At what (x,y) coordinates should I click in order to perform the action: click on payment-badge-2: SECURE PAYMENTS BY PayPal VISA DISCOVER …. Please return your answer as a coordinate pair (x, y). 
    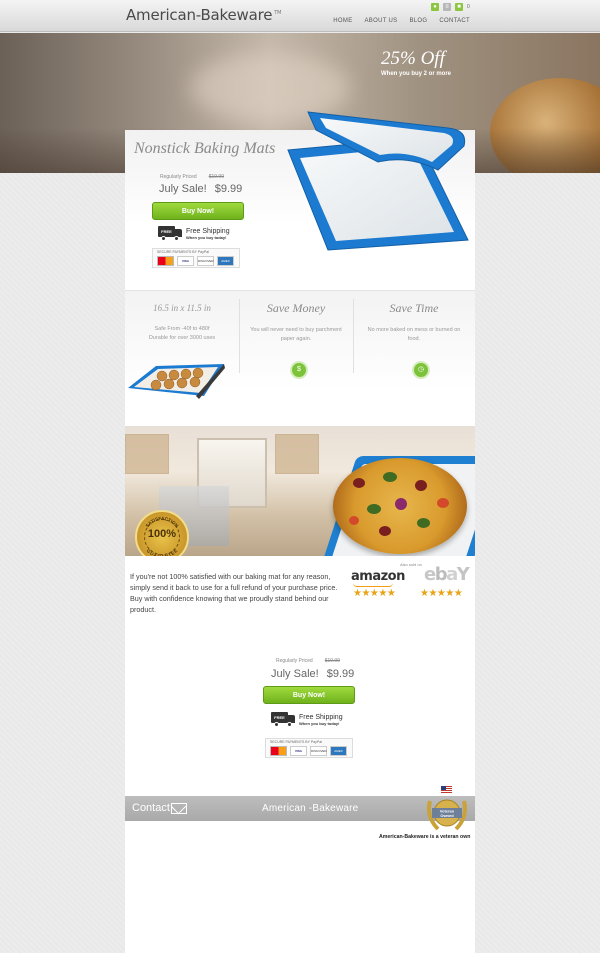
    Looking at the image, I should click on (309, 748).